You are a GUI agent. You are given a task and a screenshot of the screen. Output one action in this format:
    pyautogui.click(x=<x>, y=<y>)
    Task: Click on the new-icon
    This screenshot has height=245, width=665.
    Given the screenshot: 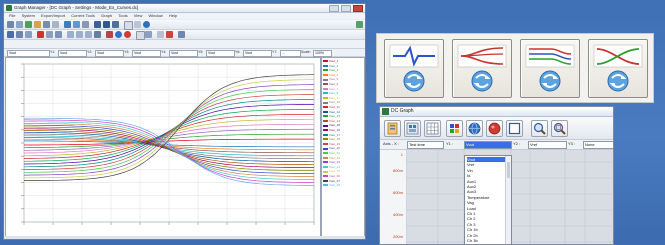 What is the action you would take?
    pyautogui.click(x=10, y=24)
    